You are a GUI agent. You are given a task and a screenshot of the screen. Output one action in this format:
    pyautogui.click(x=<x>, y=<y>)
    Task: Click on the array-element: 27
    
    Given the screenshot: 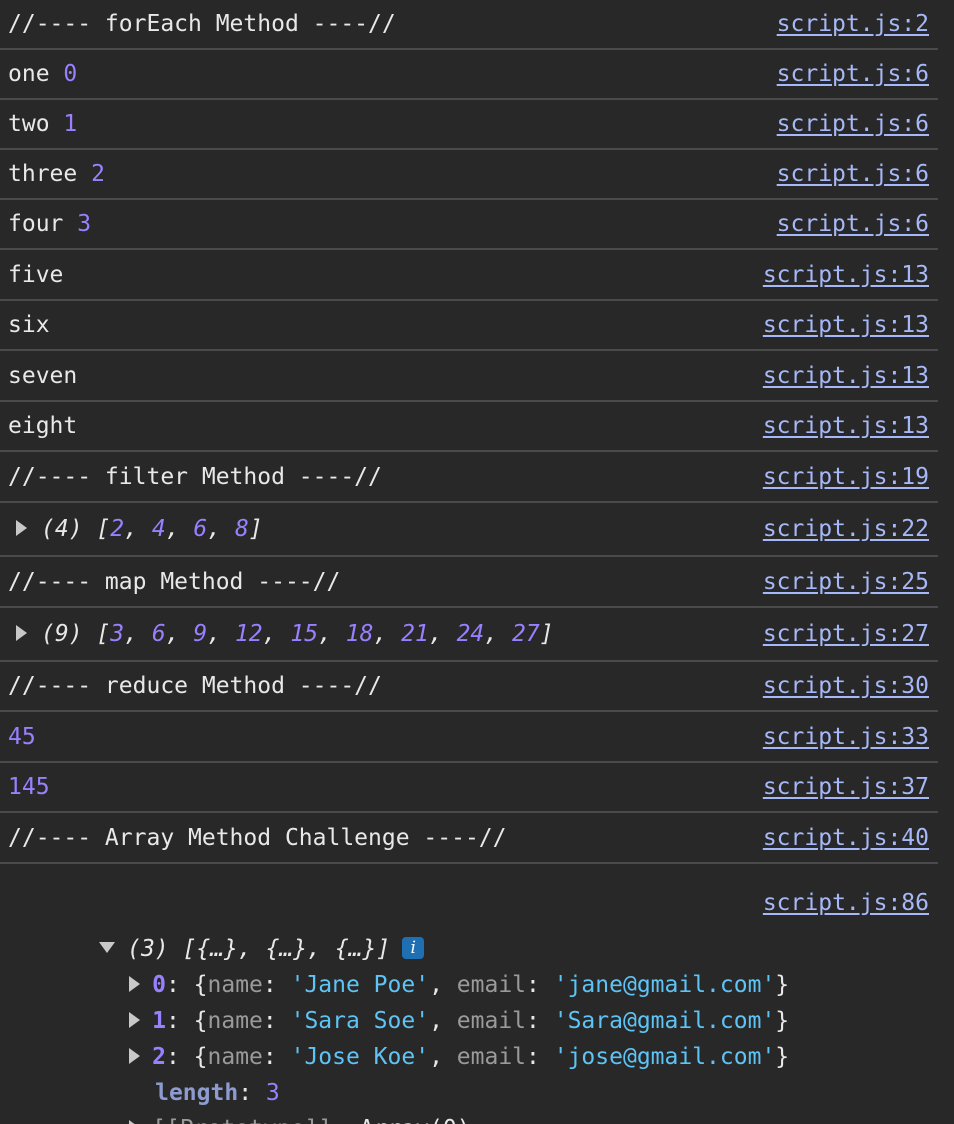 What is the action you would take?
    pyautogui.click(x=525, y=634)
    